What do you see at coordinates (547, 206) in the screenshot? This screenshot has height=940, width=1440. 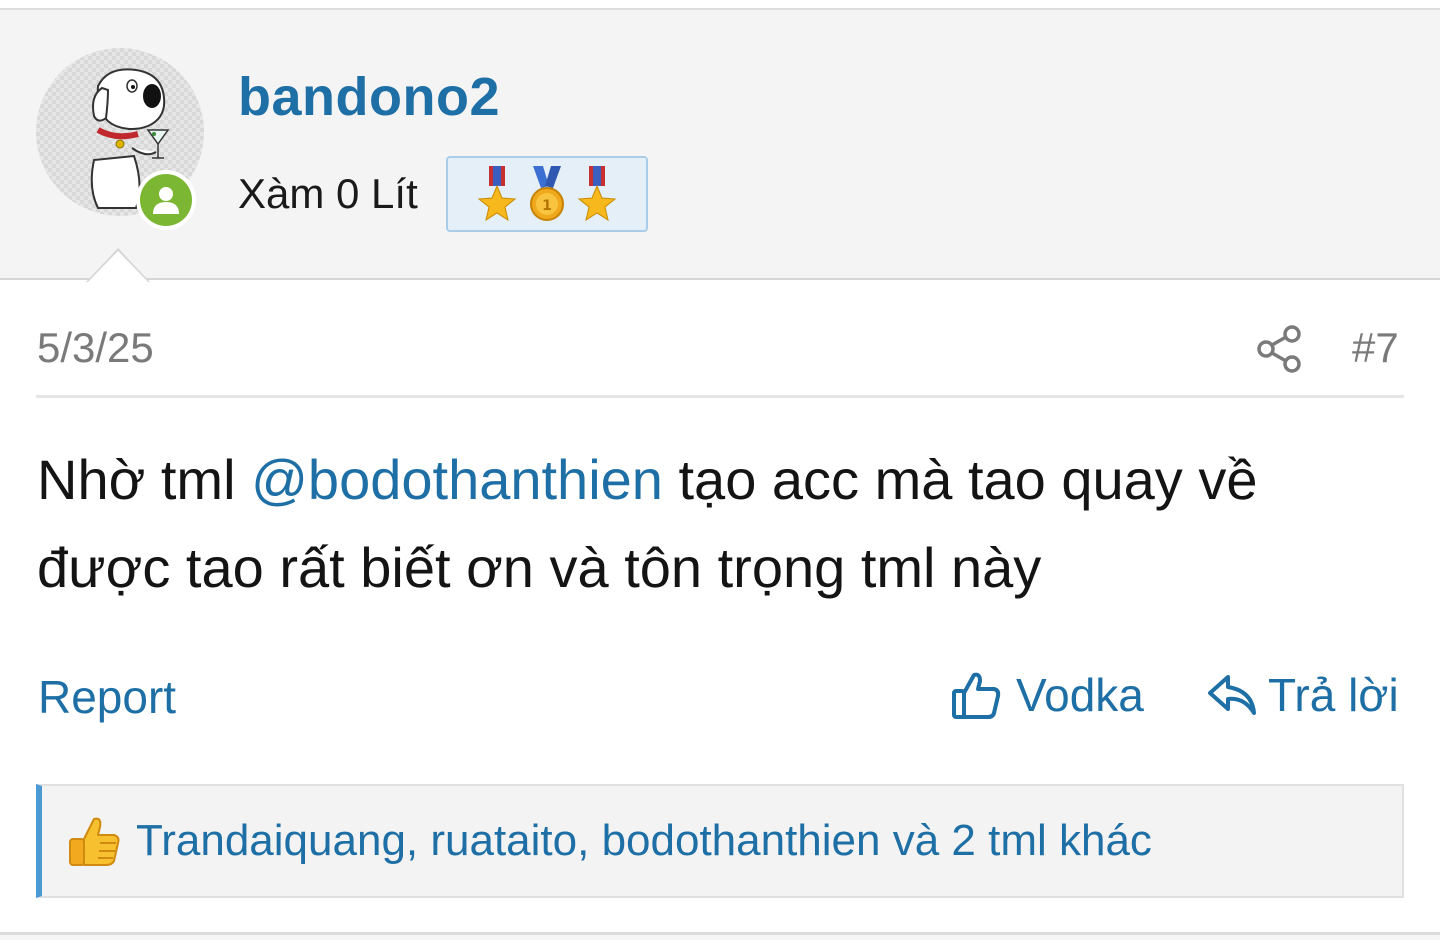 I see `svg-text: 1` at bounding box center [547, 206].